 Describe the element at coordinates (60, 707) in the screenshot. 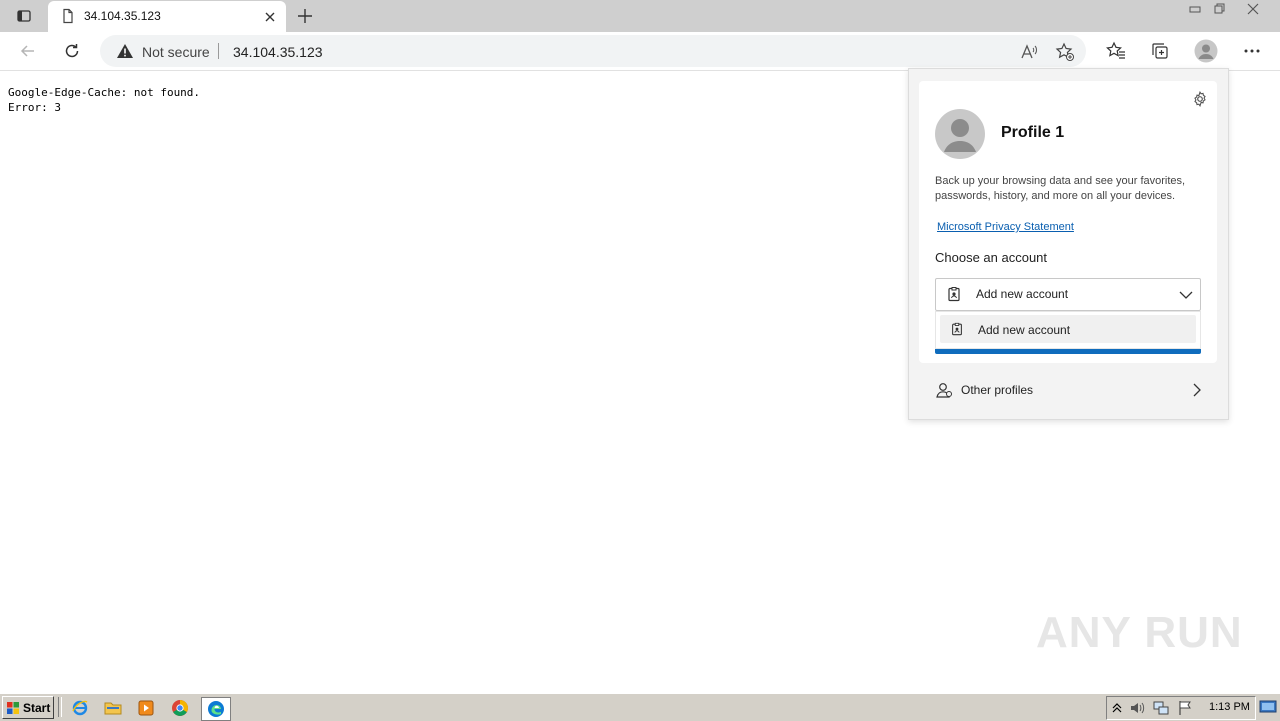

I see `taskbar-separator` at that location.